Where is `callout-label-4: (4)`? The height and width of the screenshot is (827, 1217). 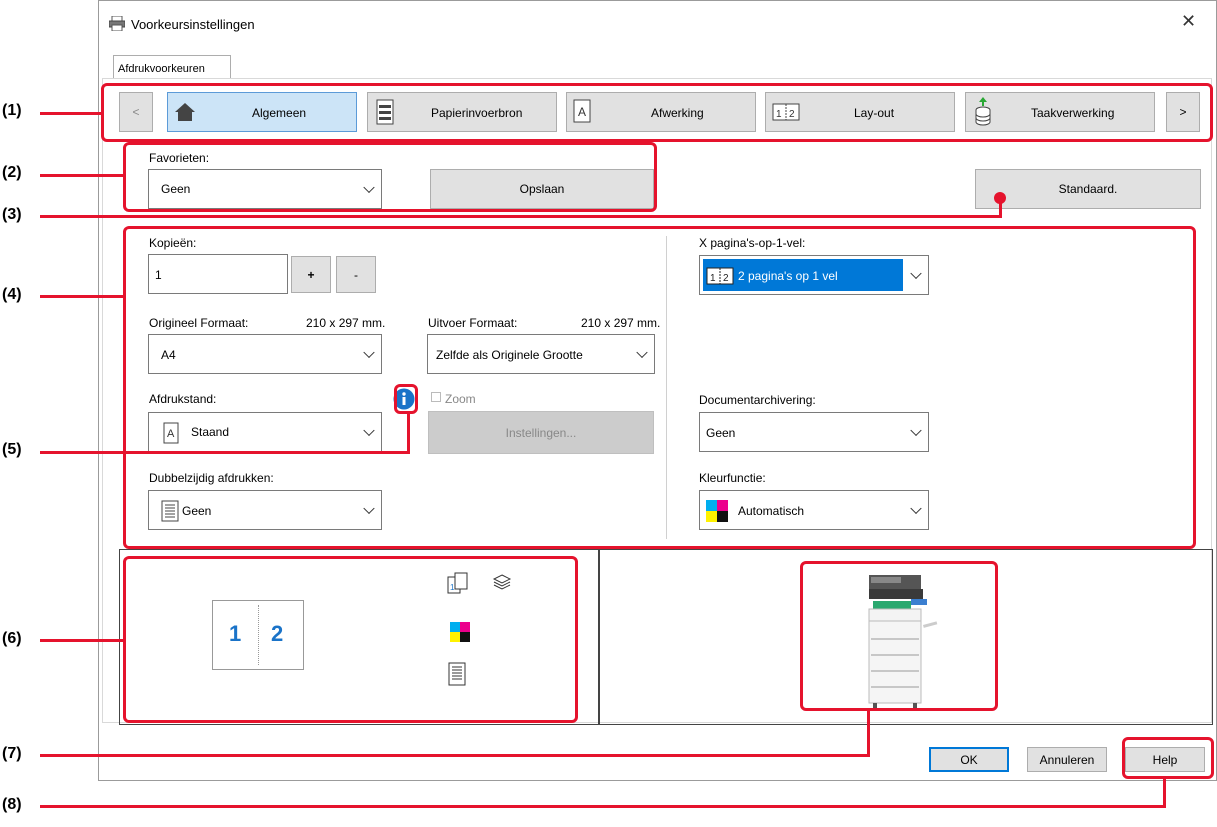
callout-label-4: (4) is located at coordinates (12, 294).